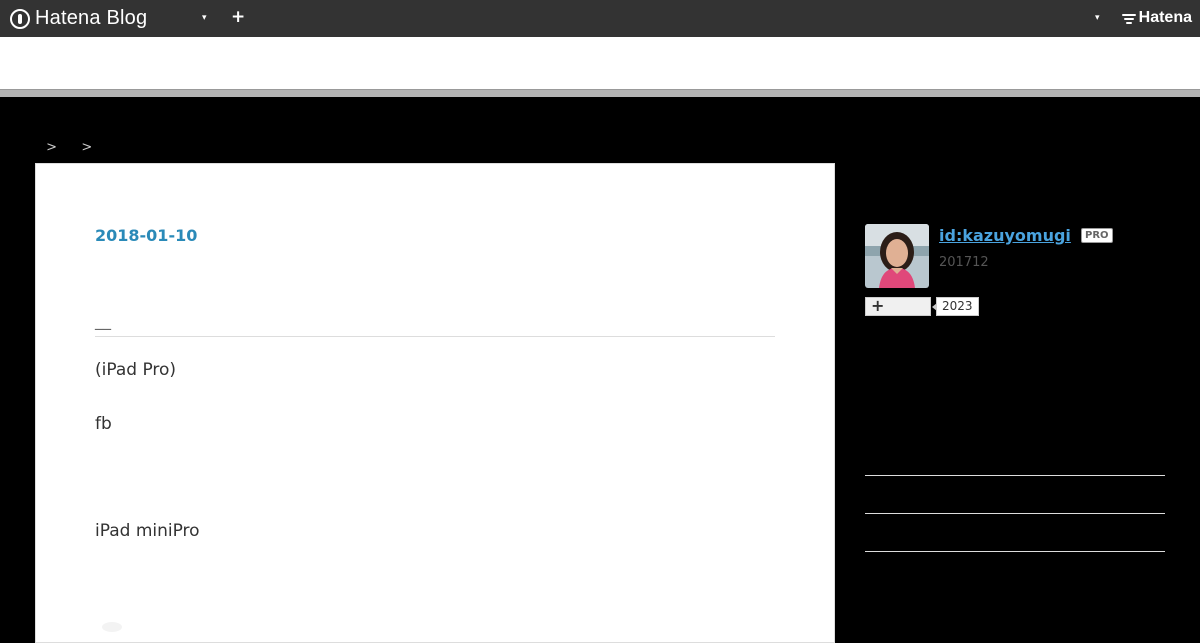 Image resolution: width=1200 pixels, height=643 pixels. I want to click on follower-count: 2023, so click(955, 306).